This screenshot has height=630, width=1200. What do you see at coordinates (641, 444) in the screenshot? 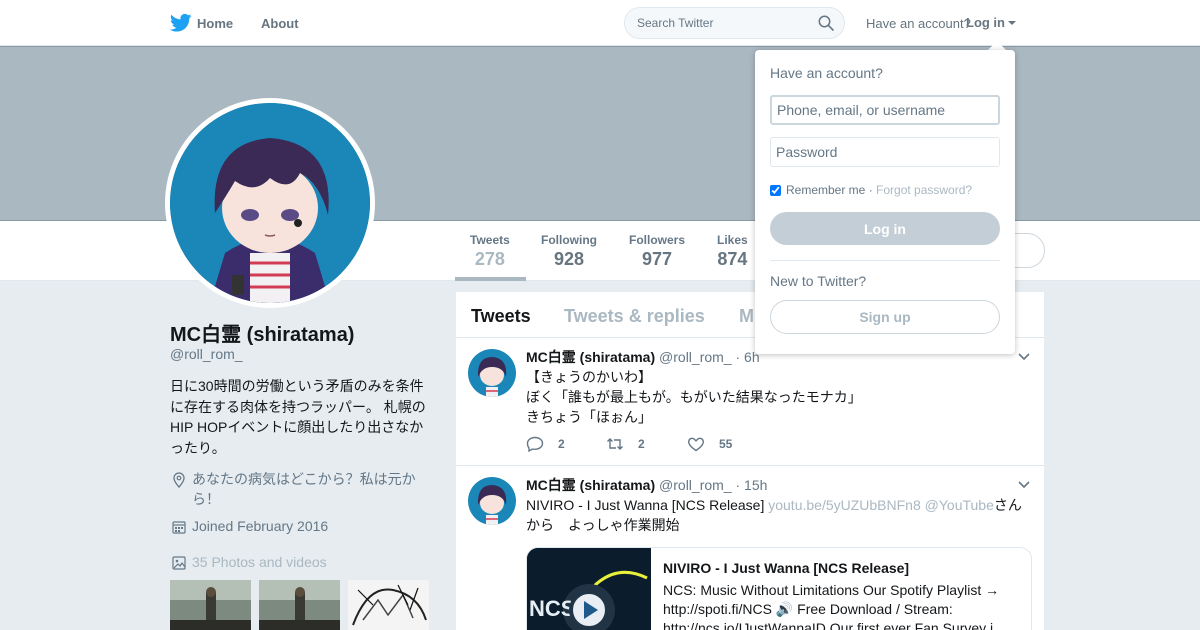
I see `retweet-count: 2` at bounding box center [641, 444].